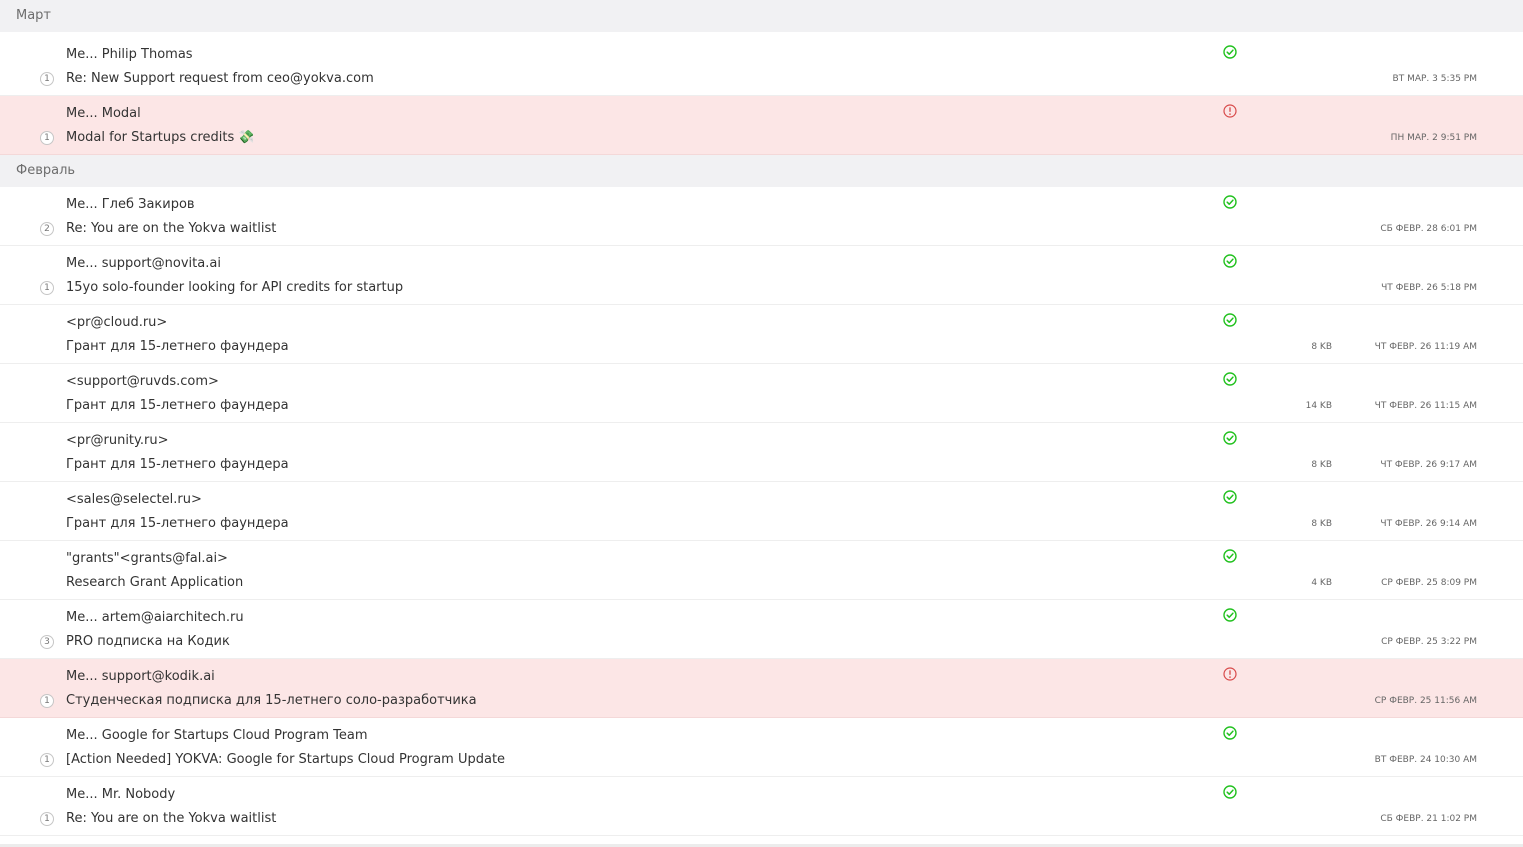 This screenshot has height=847, width=1523. I want to click on message-date: вт февр. 24 10:30 AM, so click(1425, 760).